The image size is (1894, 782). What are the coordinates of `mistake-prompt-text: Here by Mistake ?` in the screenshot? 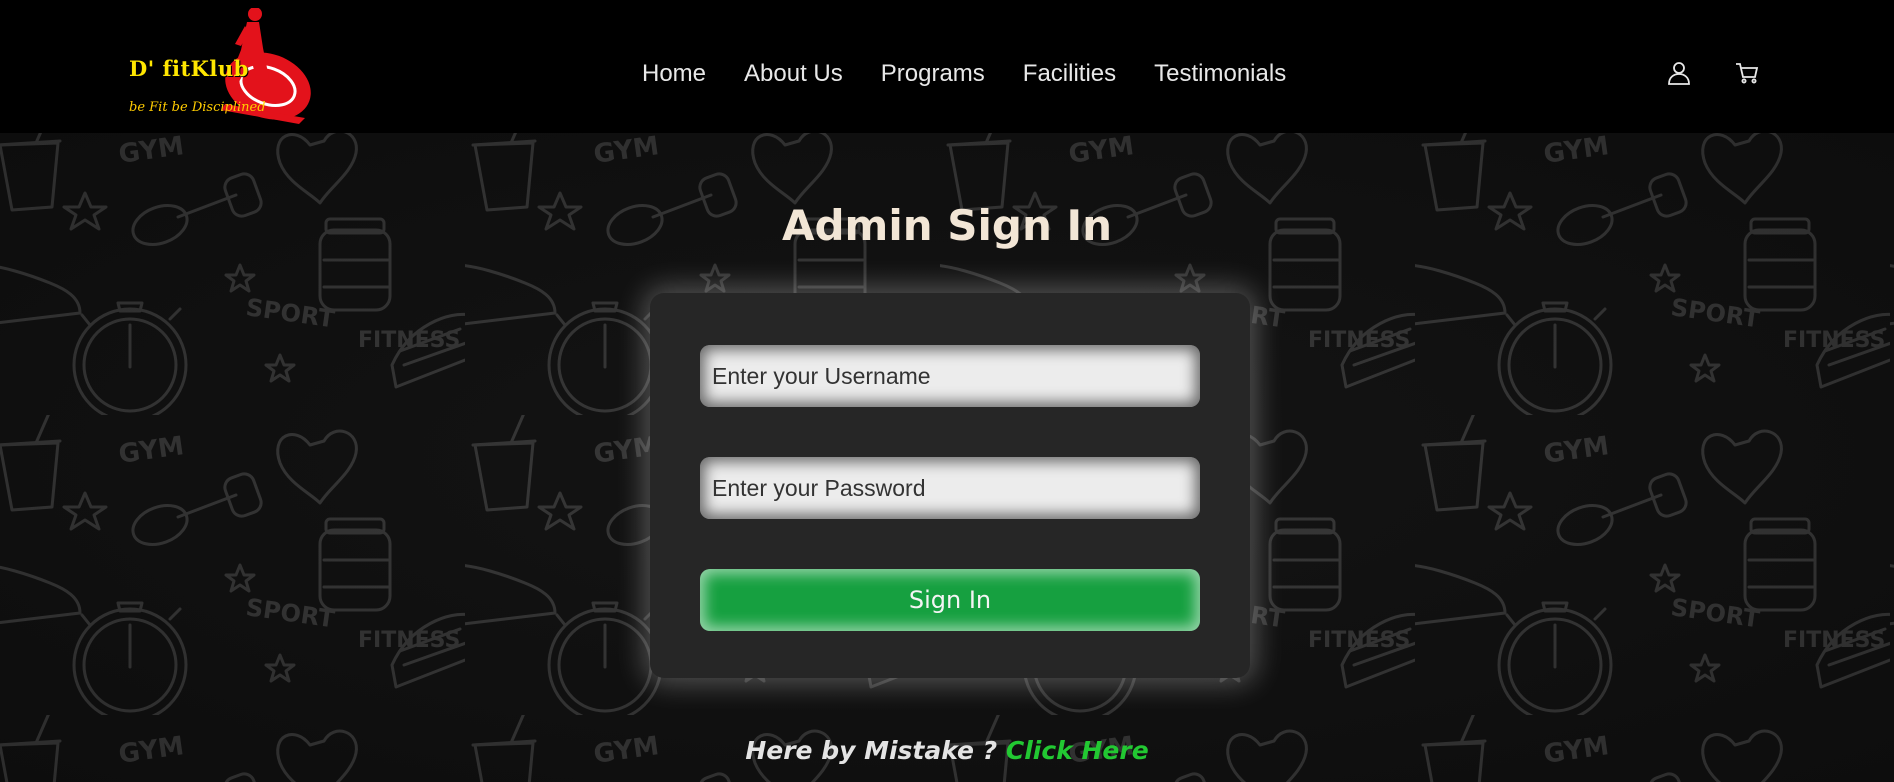 It's located at (871, 750).